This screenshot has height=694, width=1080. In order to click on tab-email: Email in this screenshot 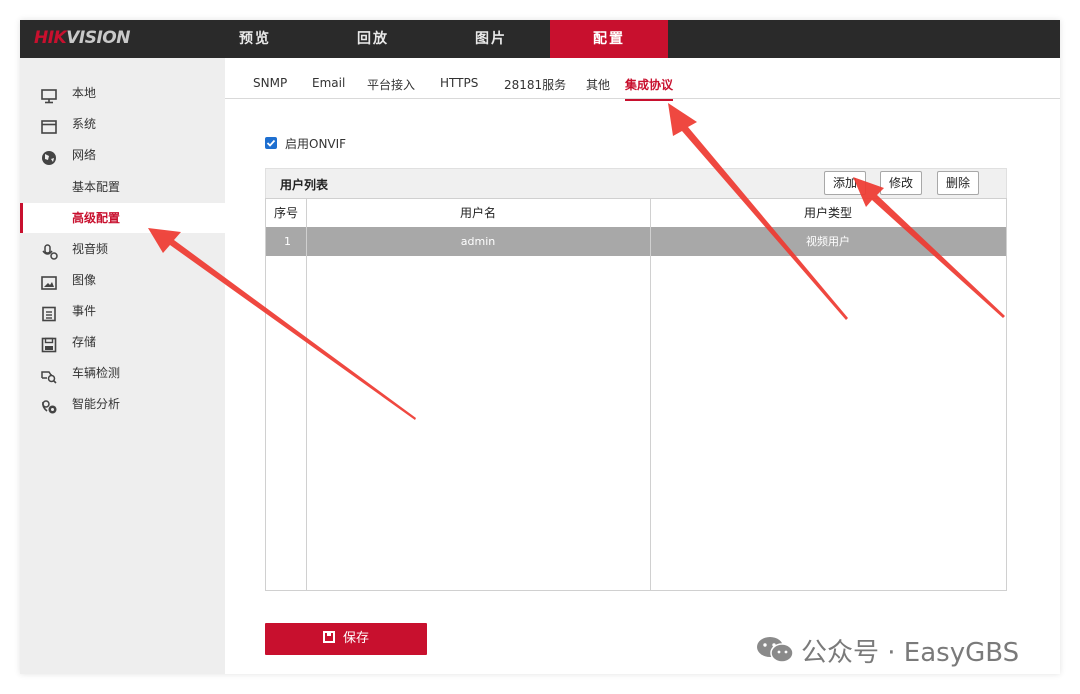, I will do `click(328, 86)`.